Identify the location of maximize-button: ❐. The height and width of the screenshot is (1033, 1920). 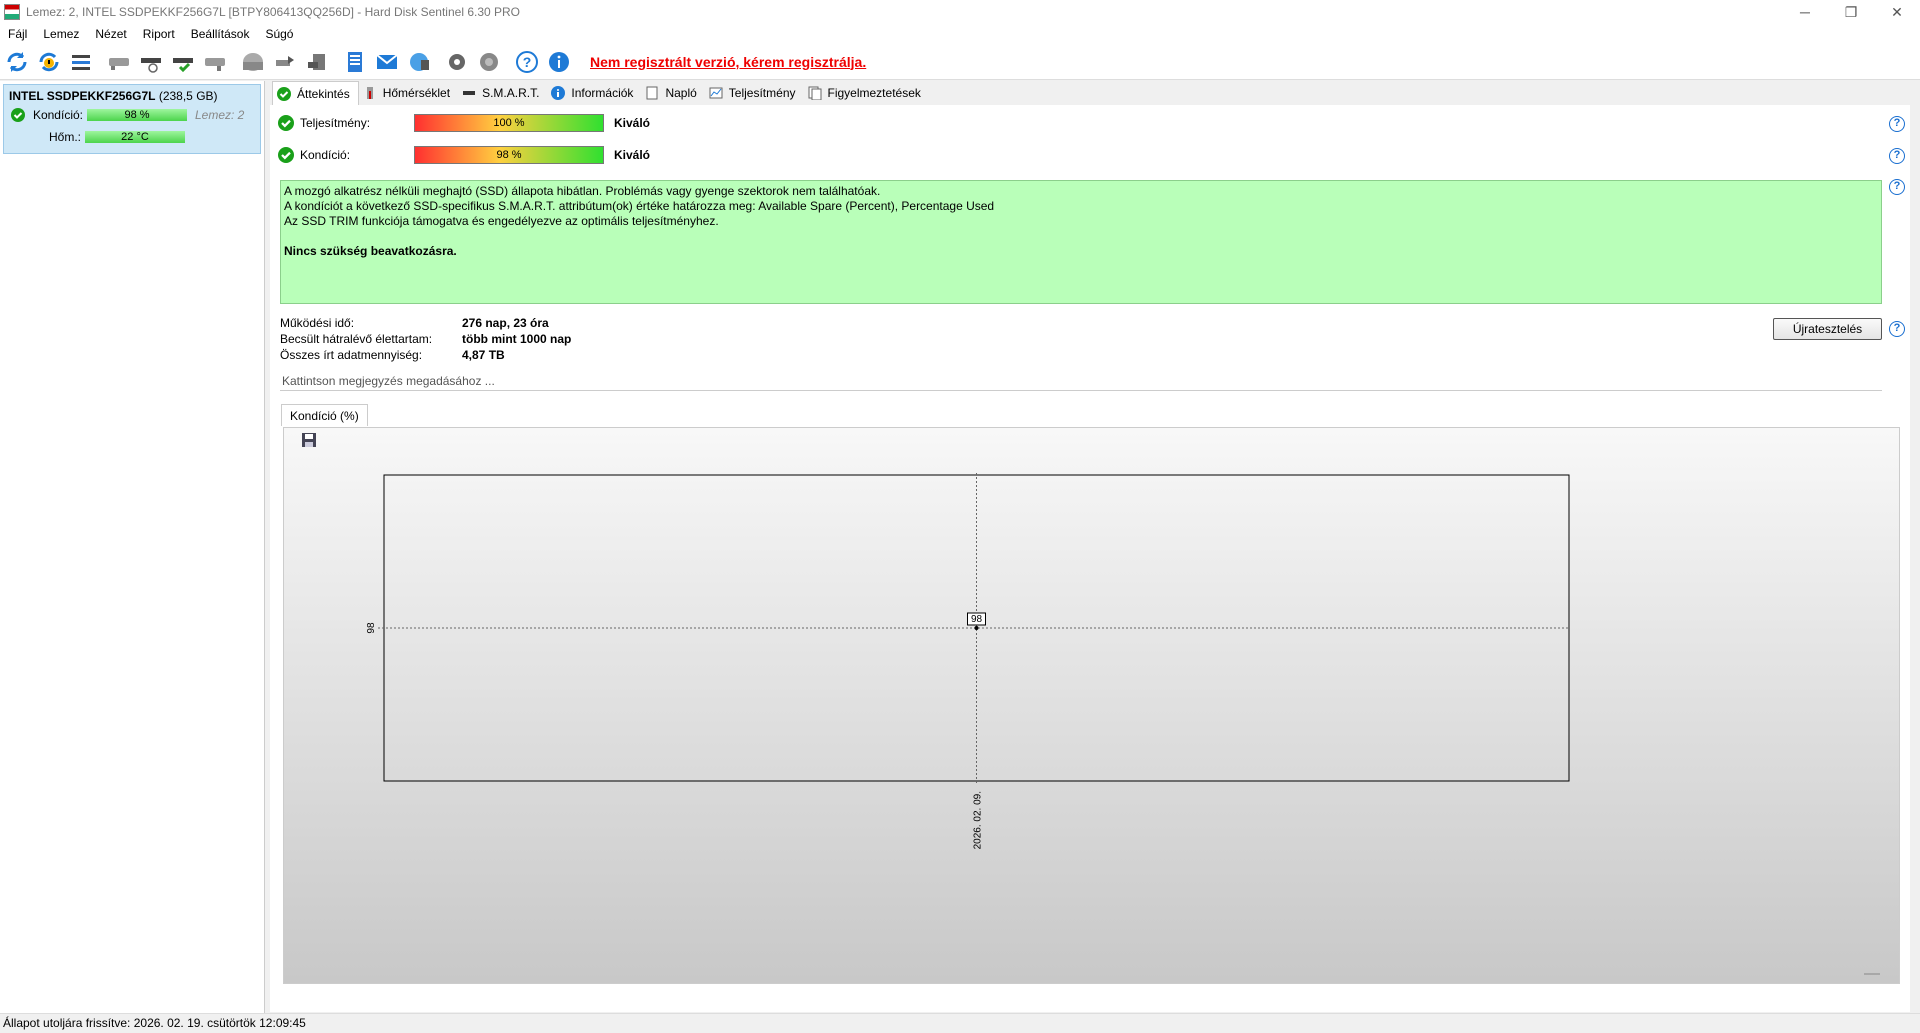
(1851, 12).